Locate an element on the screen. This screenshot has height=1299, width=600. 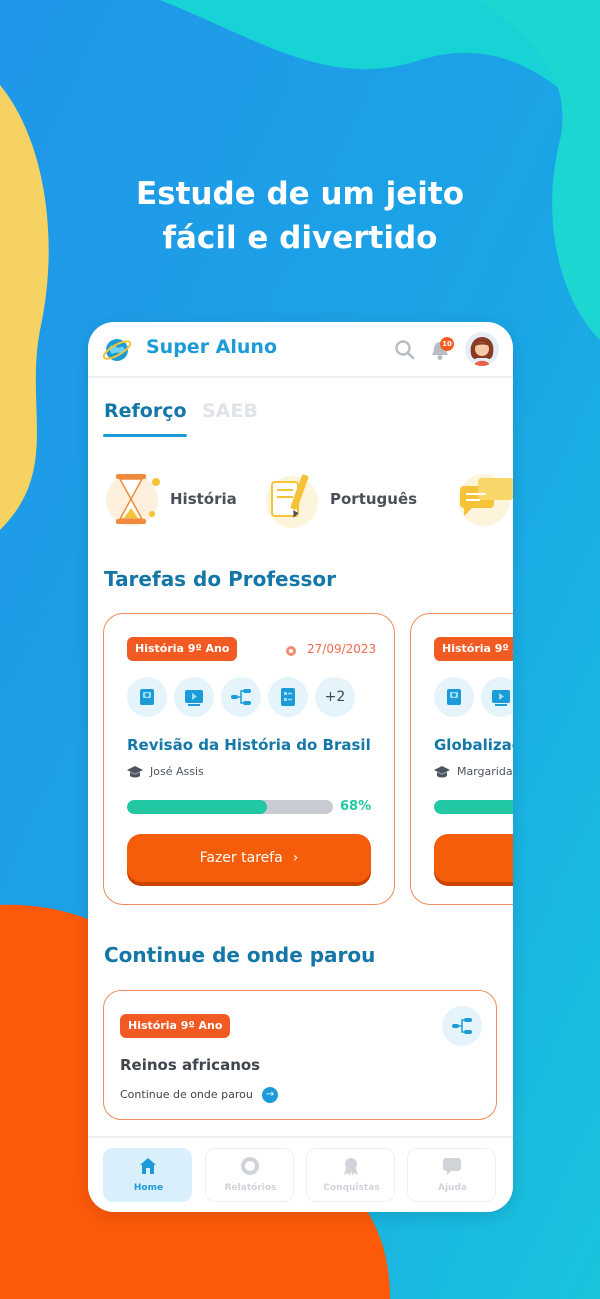
nav-label-home: Home is located at coordinates (148, 1188).